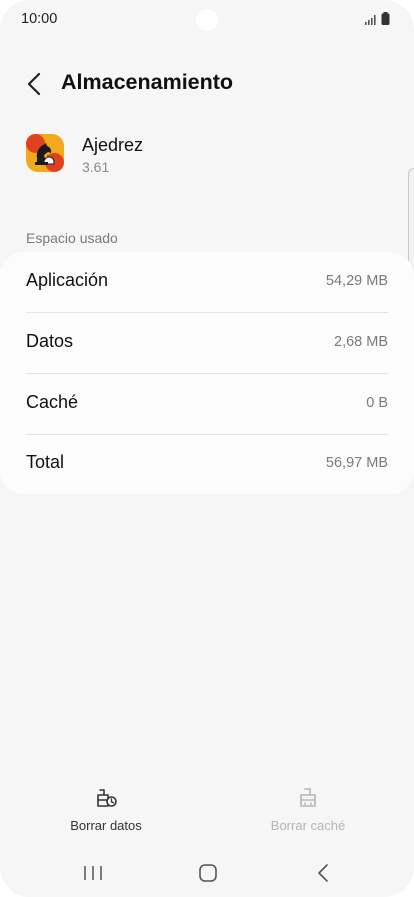 This screenshot has height=897, width=414. I want to click on storage-row-total: Total 56,97 MB, so click(207, 464).